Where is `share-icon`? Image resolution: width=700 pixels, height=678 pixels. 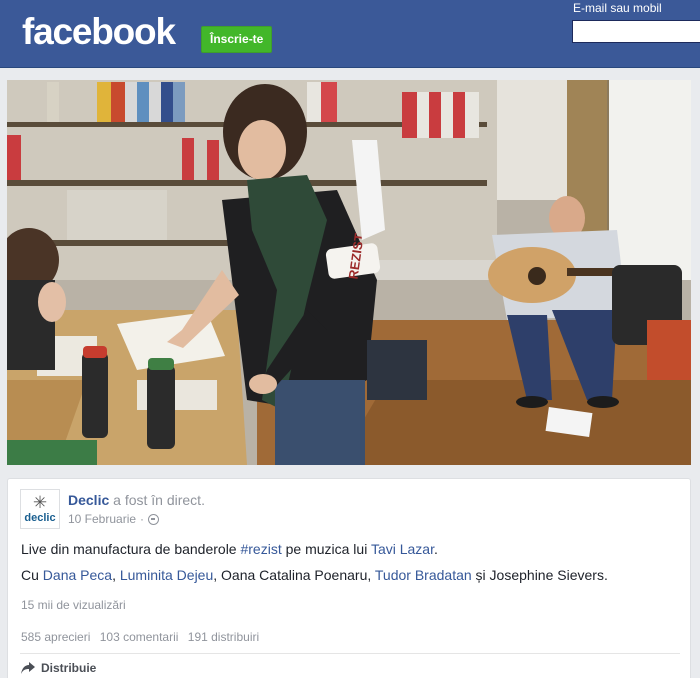 share-icon is located at coordinates (28, 668).